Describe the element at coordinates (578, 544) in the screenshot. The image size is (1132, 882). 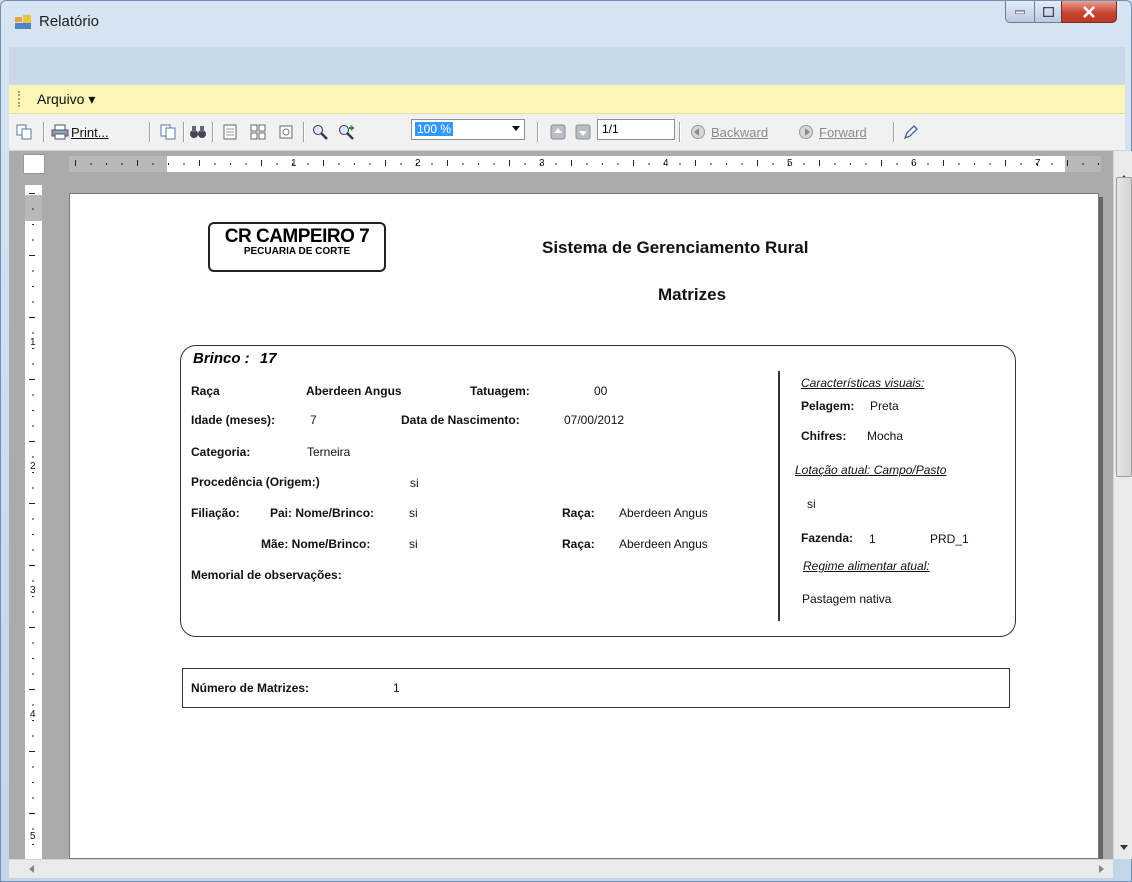
I see `mae-raca-label: Raça:` at that location.